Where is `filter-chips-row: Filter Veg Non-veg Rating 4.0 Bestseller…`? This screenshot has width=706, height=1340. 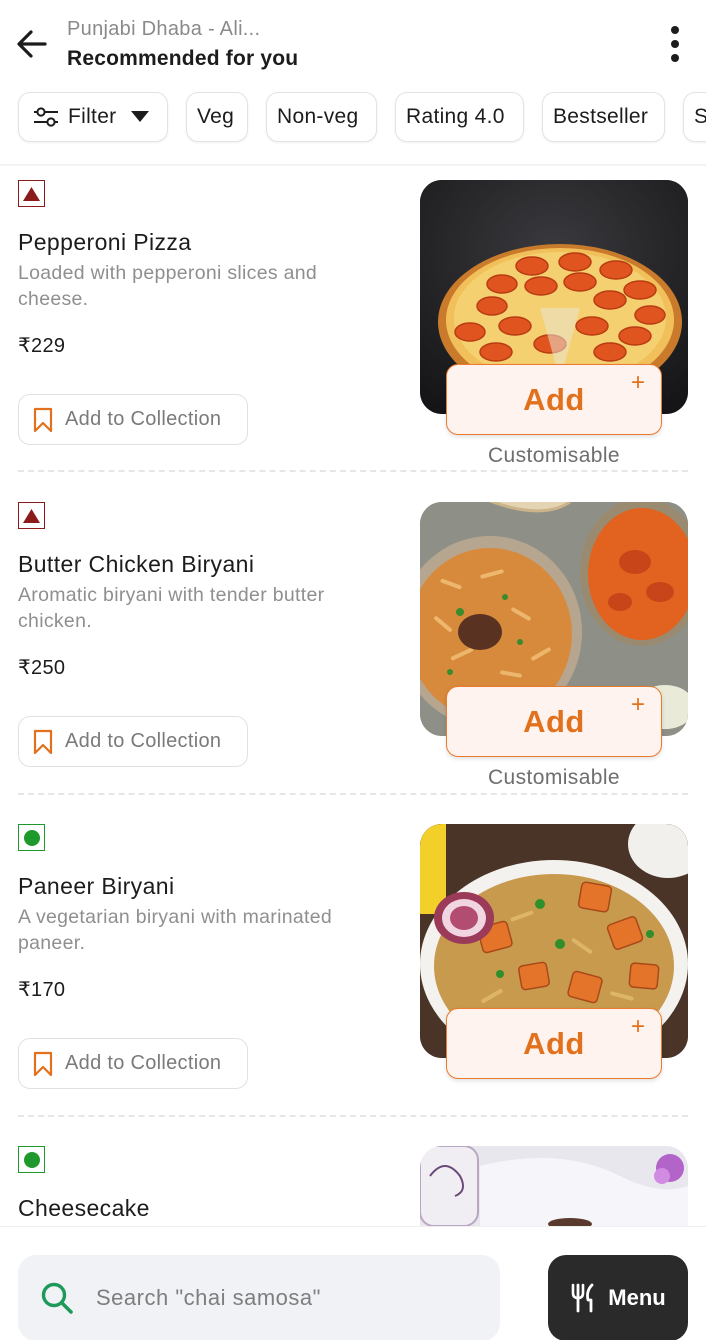 filter-chips-row: Filter Veg Non-veg Rating 4.0 Bestseller… is located at coordinates (353, 119).